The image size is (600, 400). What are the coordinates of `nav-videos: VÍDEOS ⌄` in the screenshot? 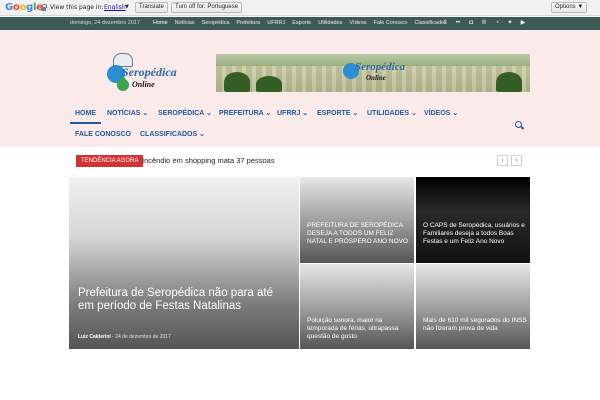 It's located at (441, 114).